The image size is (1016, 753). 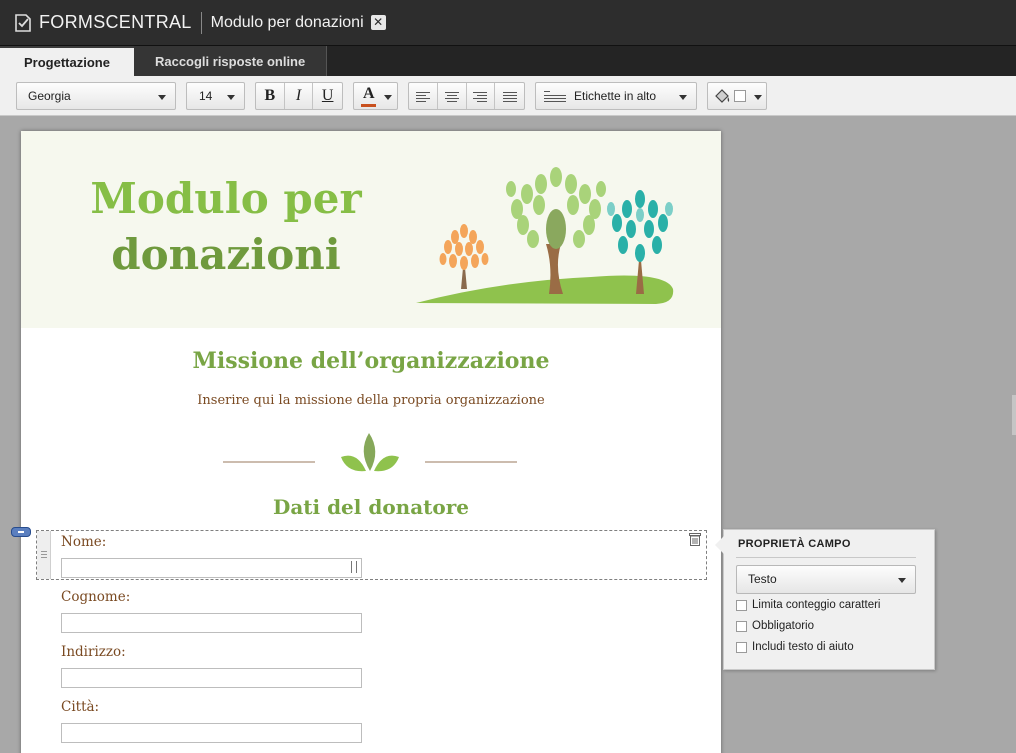 What do you see at coordinates (722, 96) in the screenshot?
I see `paint-bucket-icon` at bounding box center [722, 96].